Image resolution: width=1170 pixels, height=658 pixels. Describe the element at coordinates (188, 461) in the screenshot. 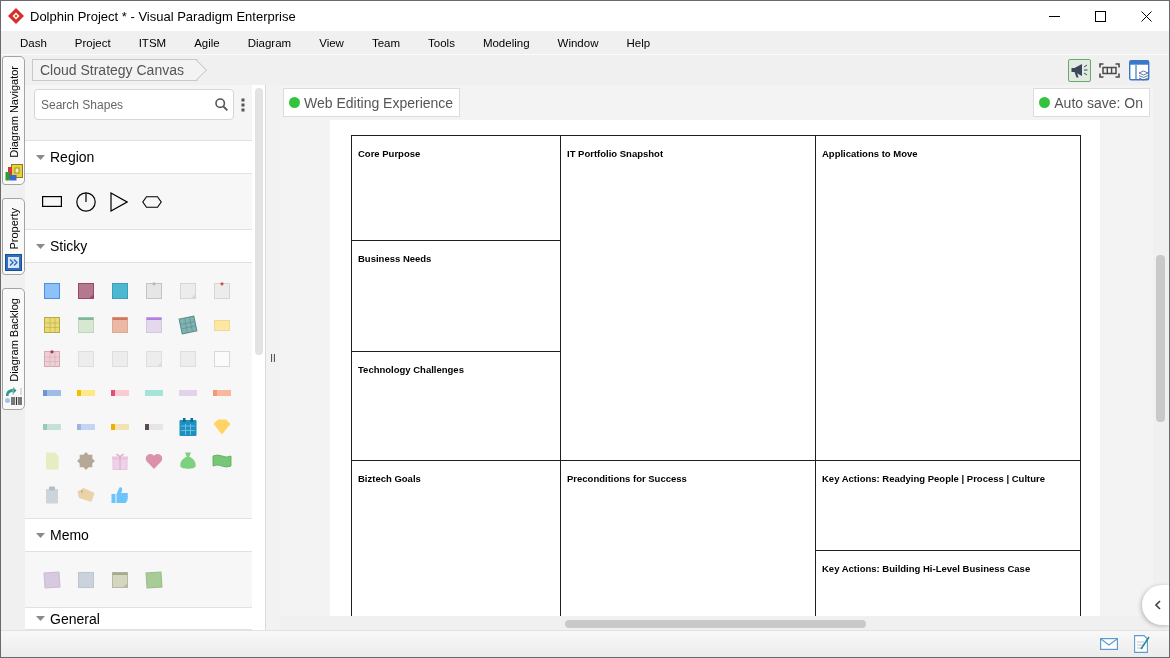

I see `money-bag-icon` at that location.